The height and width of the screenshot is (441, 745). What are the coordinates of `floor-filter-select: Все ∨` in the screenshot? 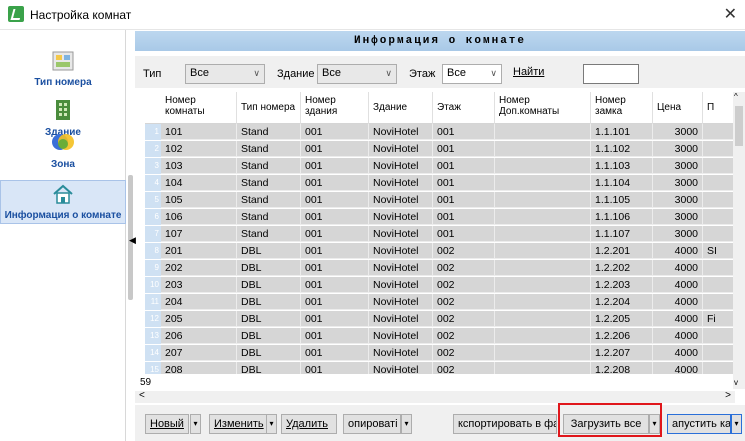 It's located at (472, 74).